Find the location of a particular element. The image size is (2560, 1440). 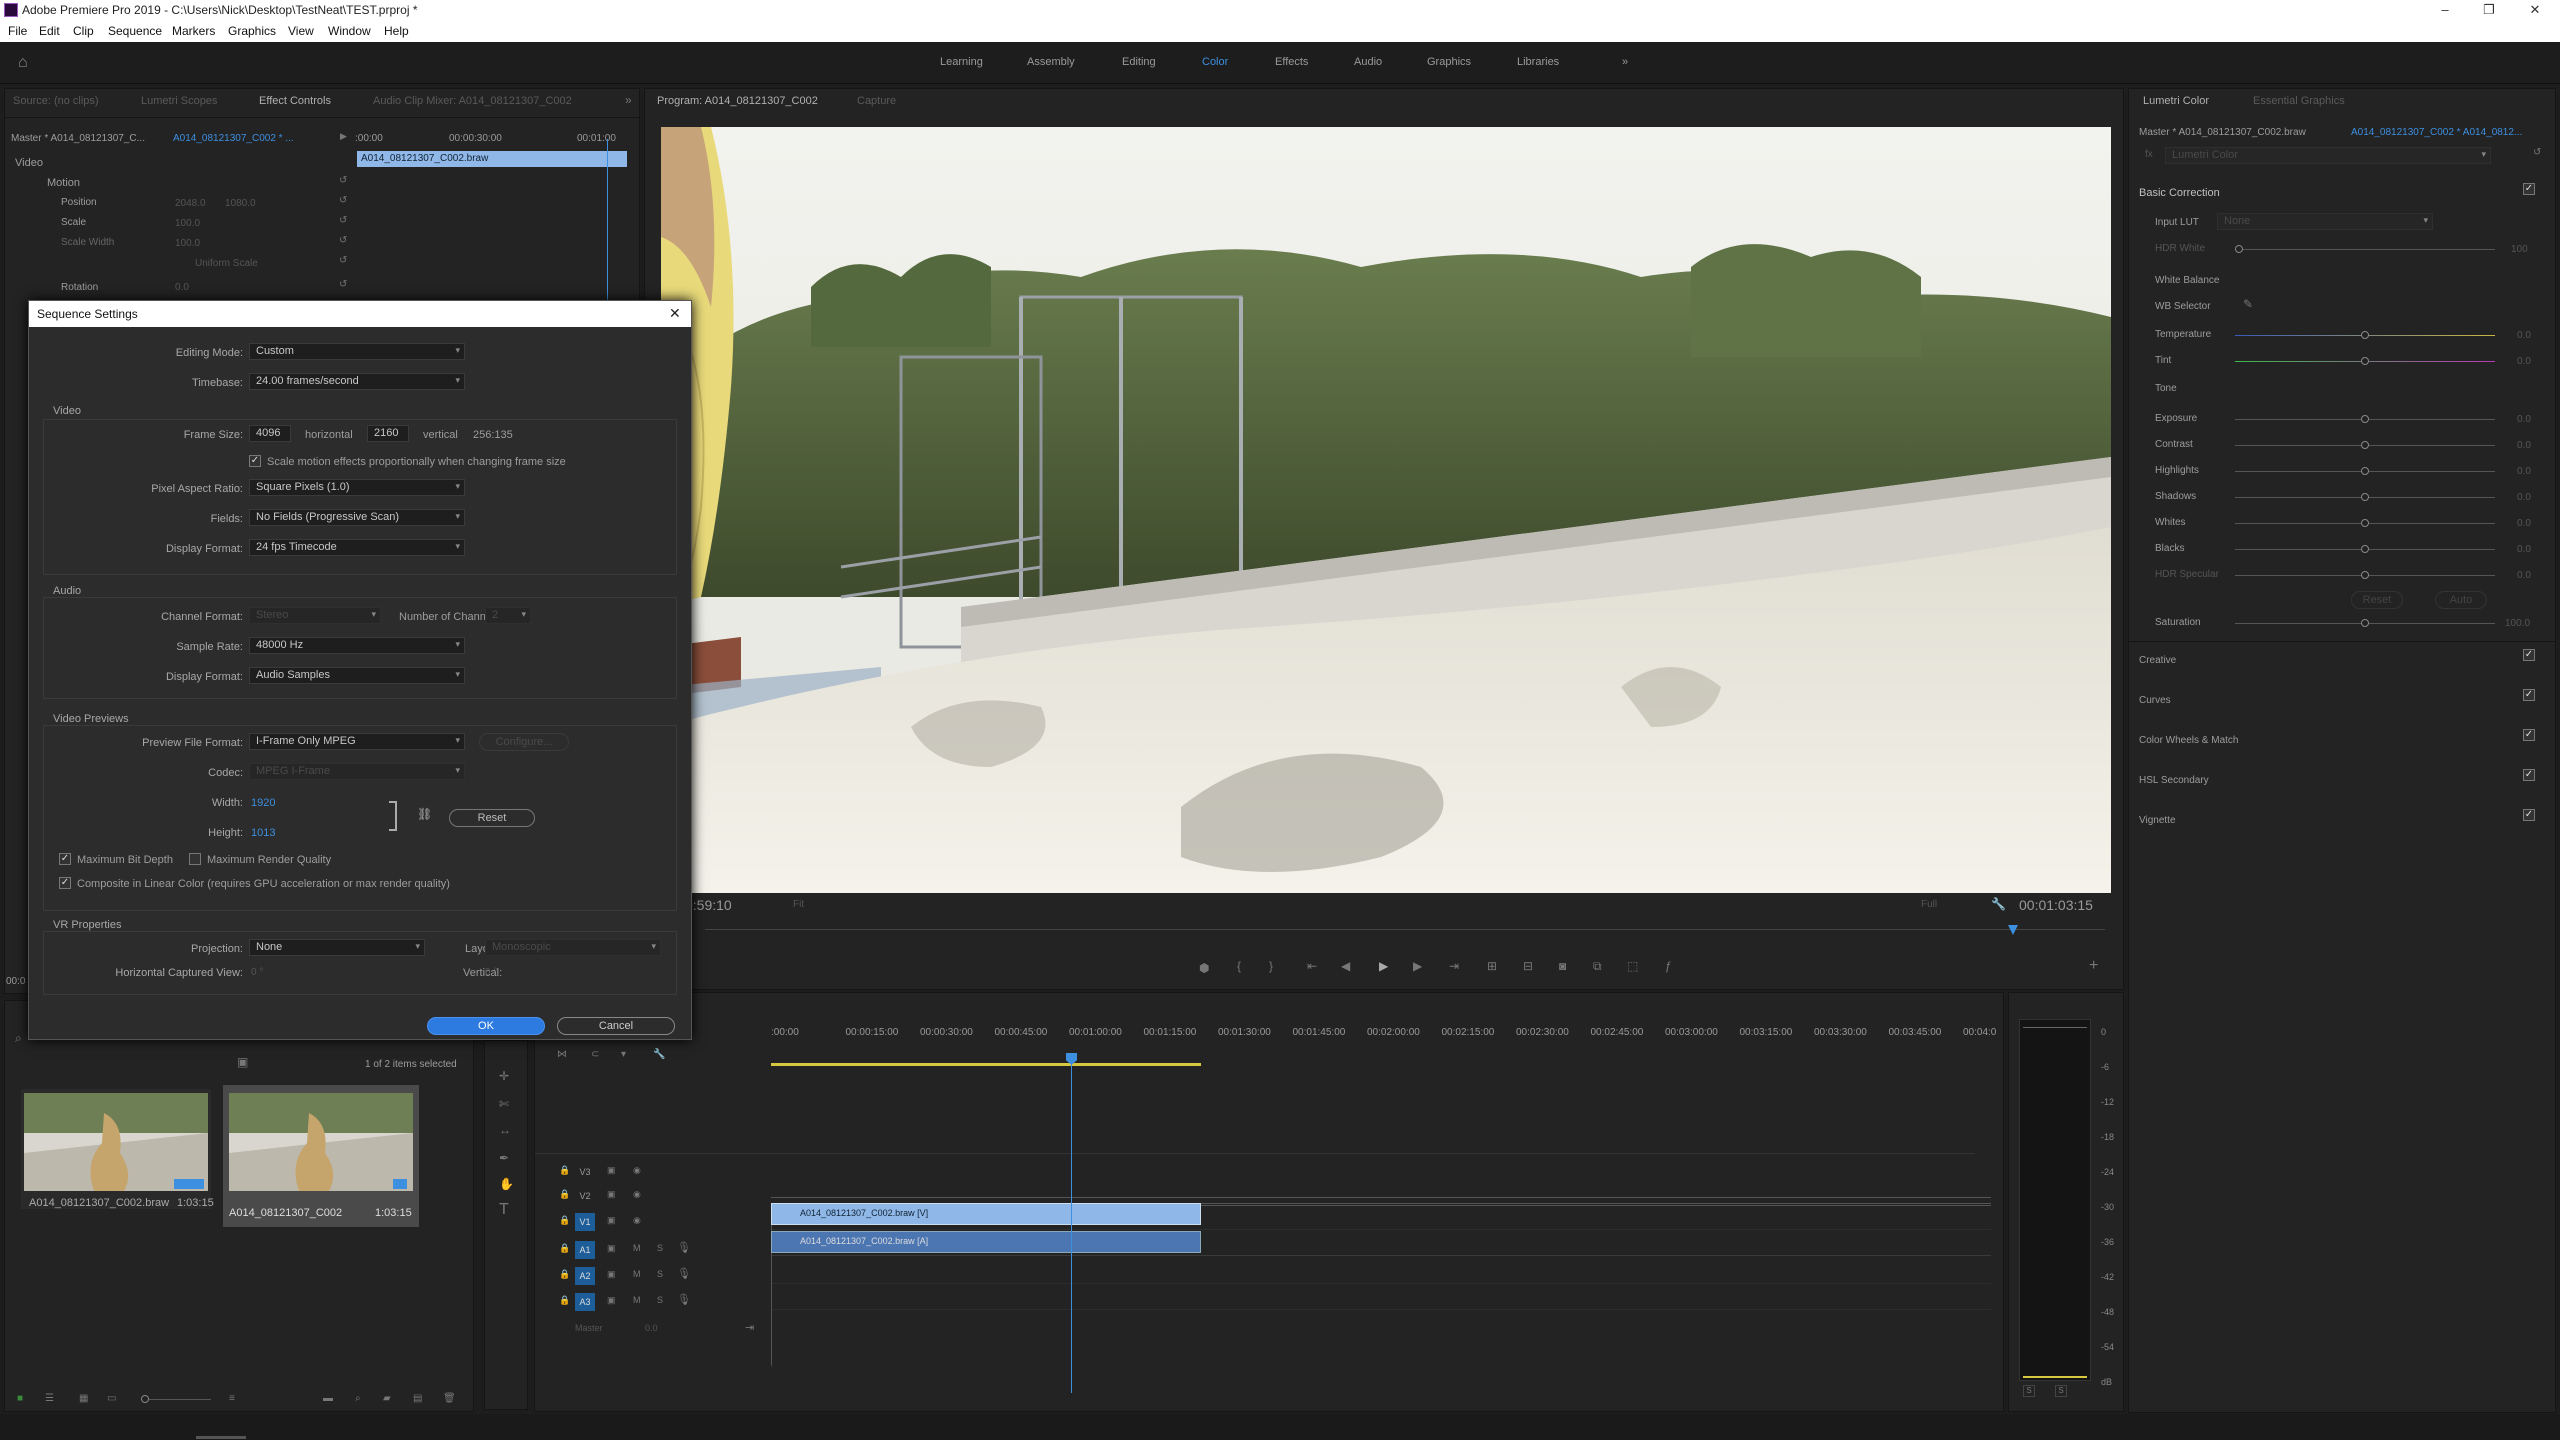

zoom-knob is located at coordinates (145, 1399).